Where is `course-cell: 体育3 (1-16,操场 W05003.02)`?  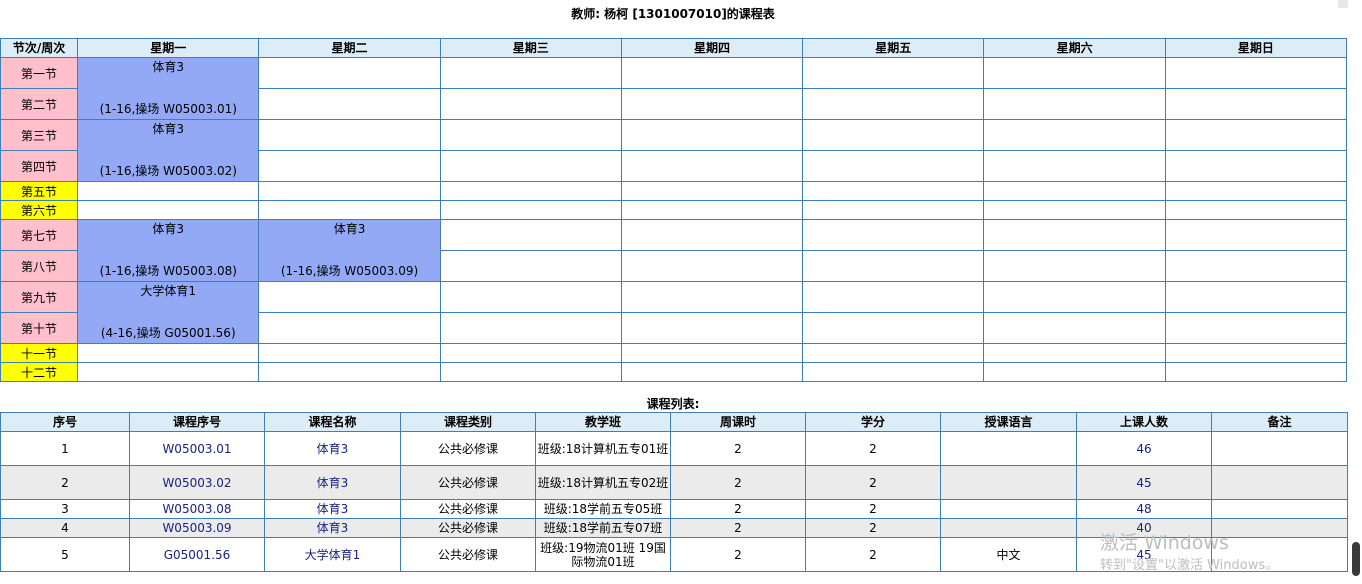 course-cell: 体育3 (1-16,操场 W05003.02) is located at coordinates (168, 150).